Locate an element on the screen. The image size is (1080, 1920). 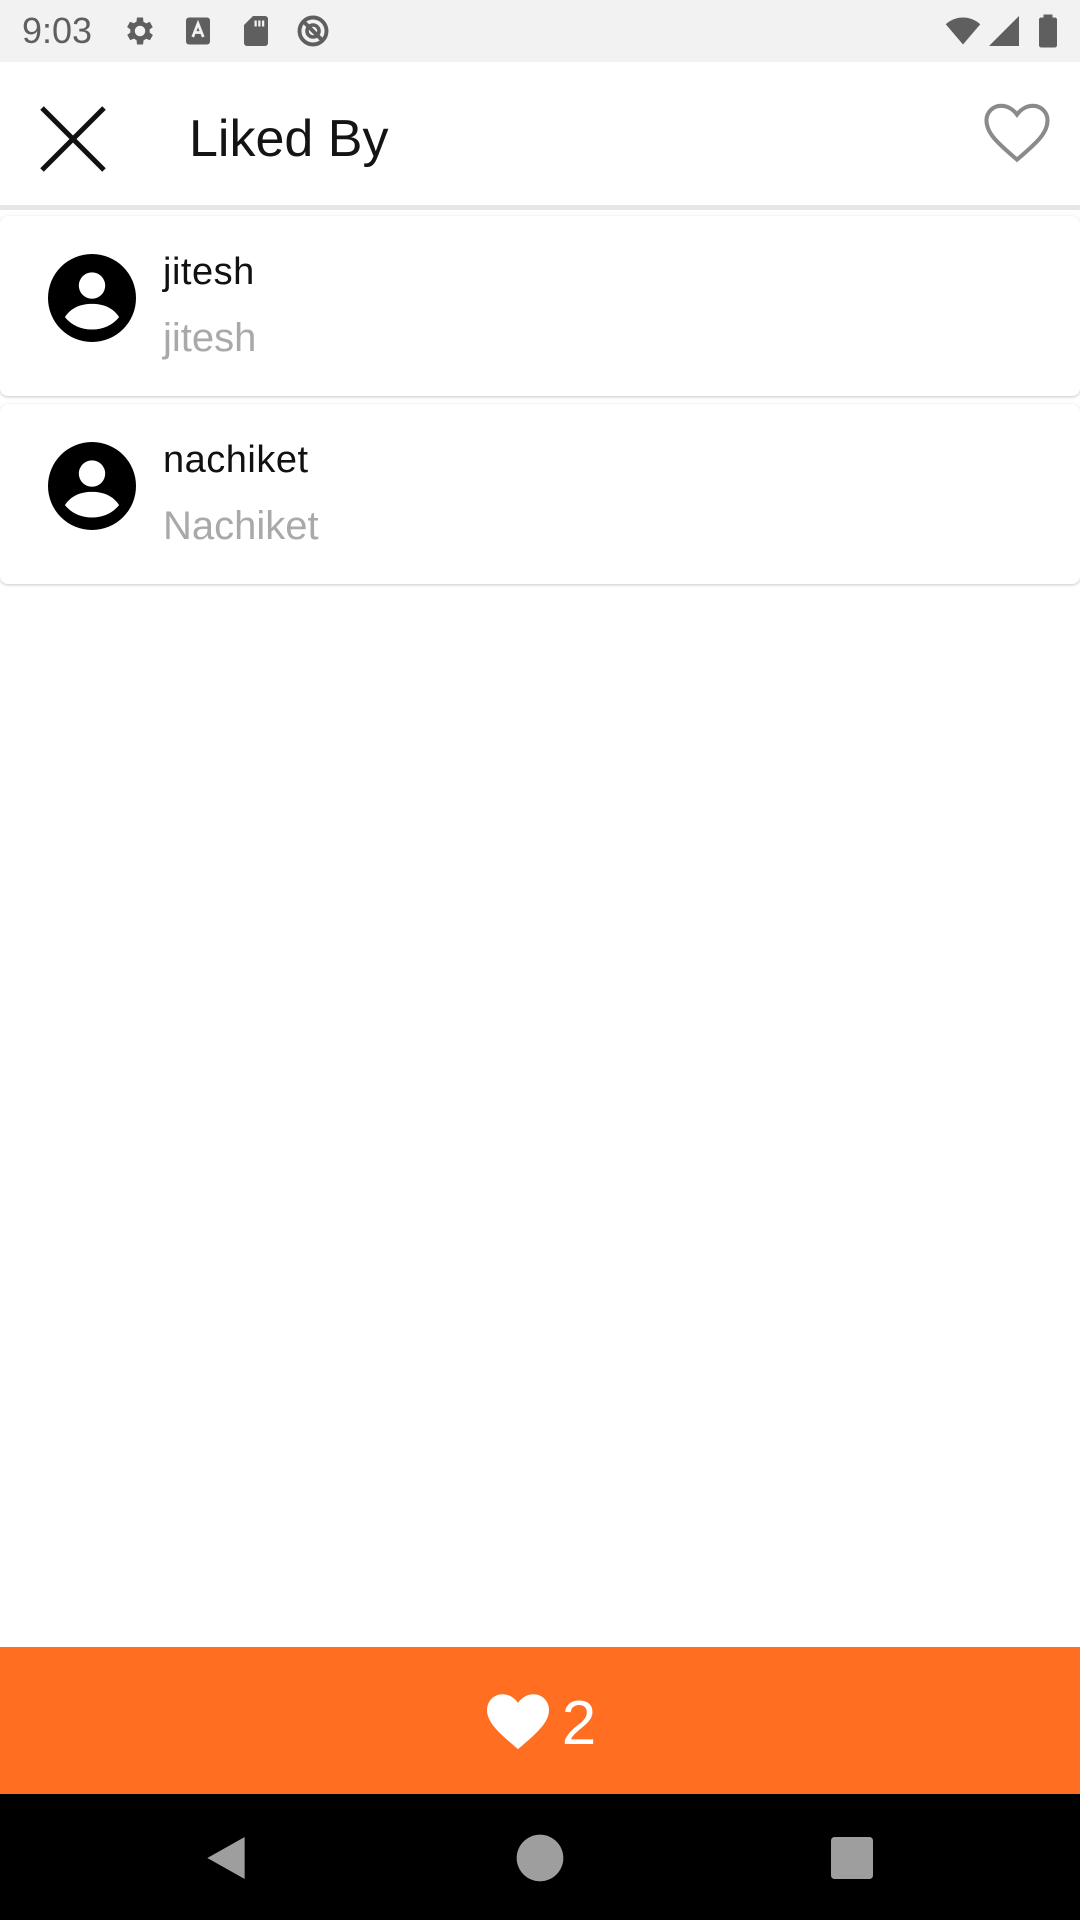
full-name: jitesh is located at coordinates (210, 338).